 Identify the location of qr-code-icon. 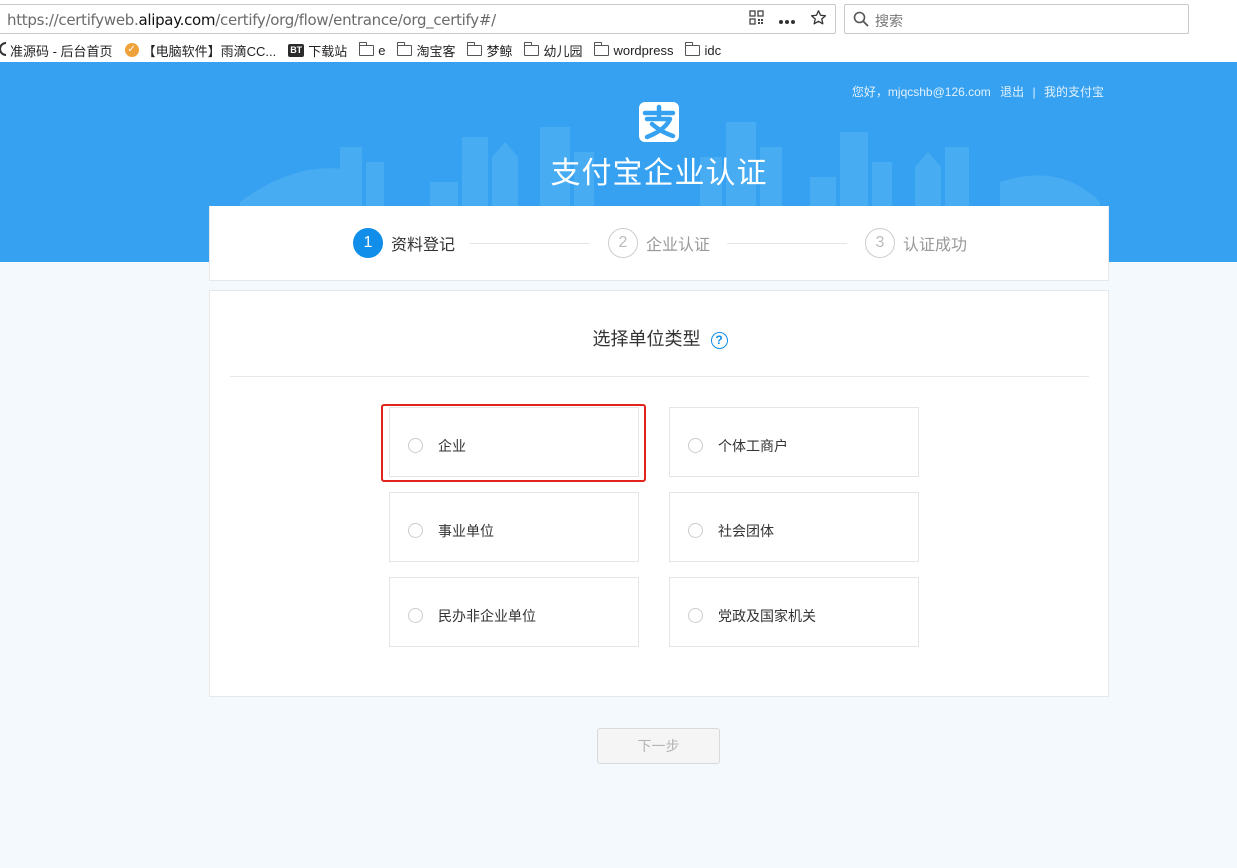
(756, 20).